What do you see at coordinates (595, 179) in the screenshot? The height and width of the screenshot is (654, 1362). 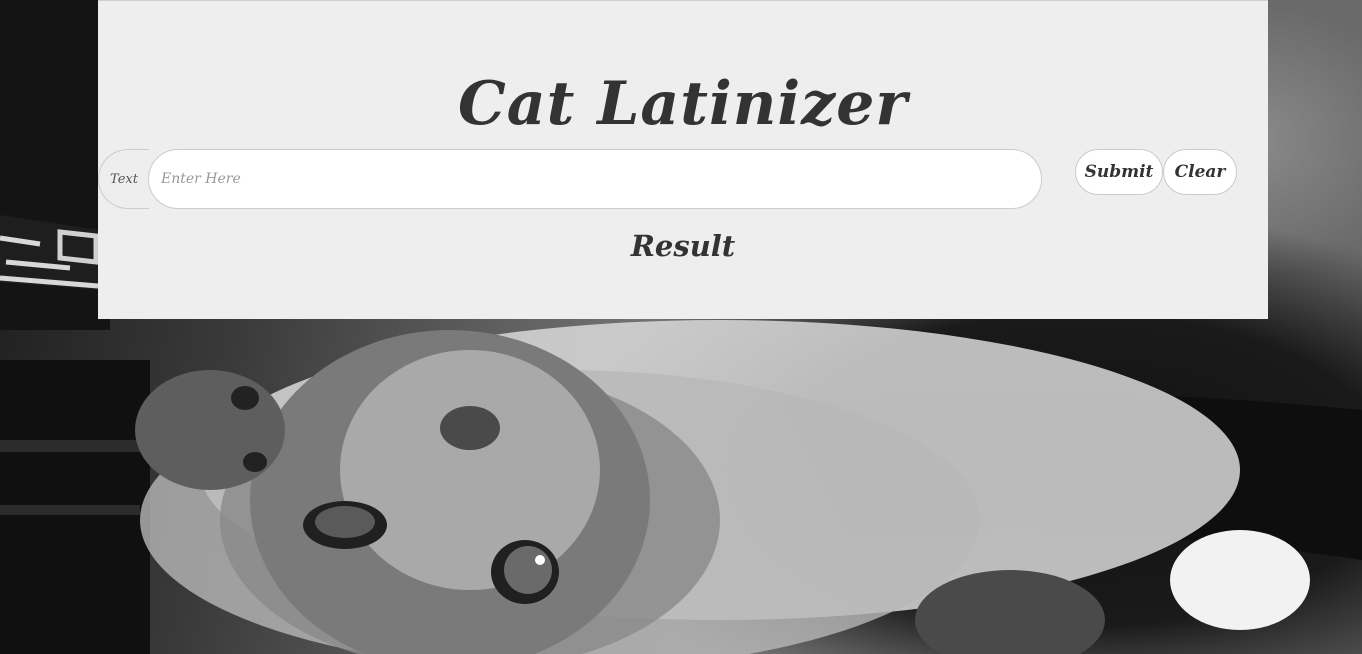 I see `text-input` at bounding box center [595, 179].